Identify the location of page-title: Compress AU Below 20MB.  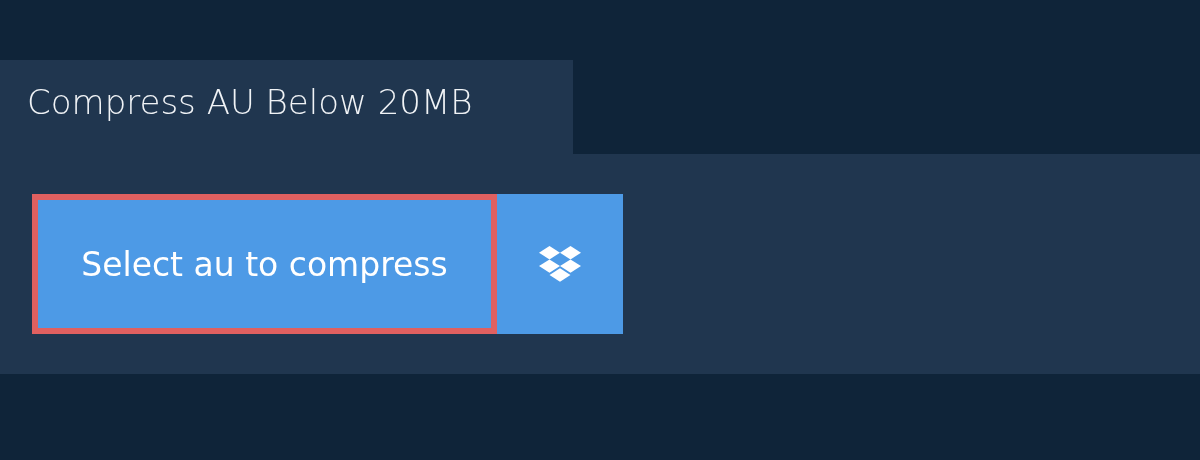
(286, 107).